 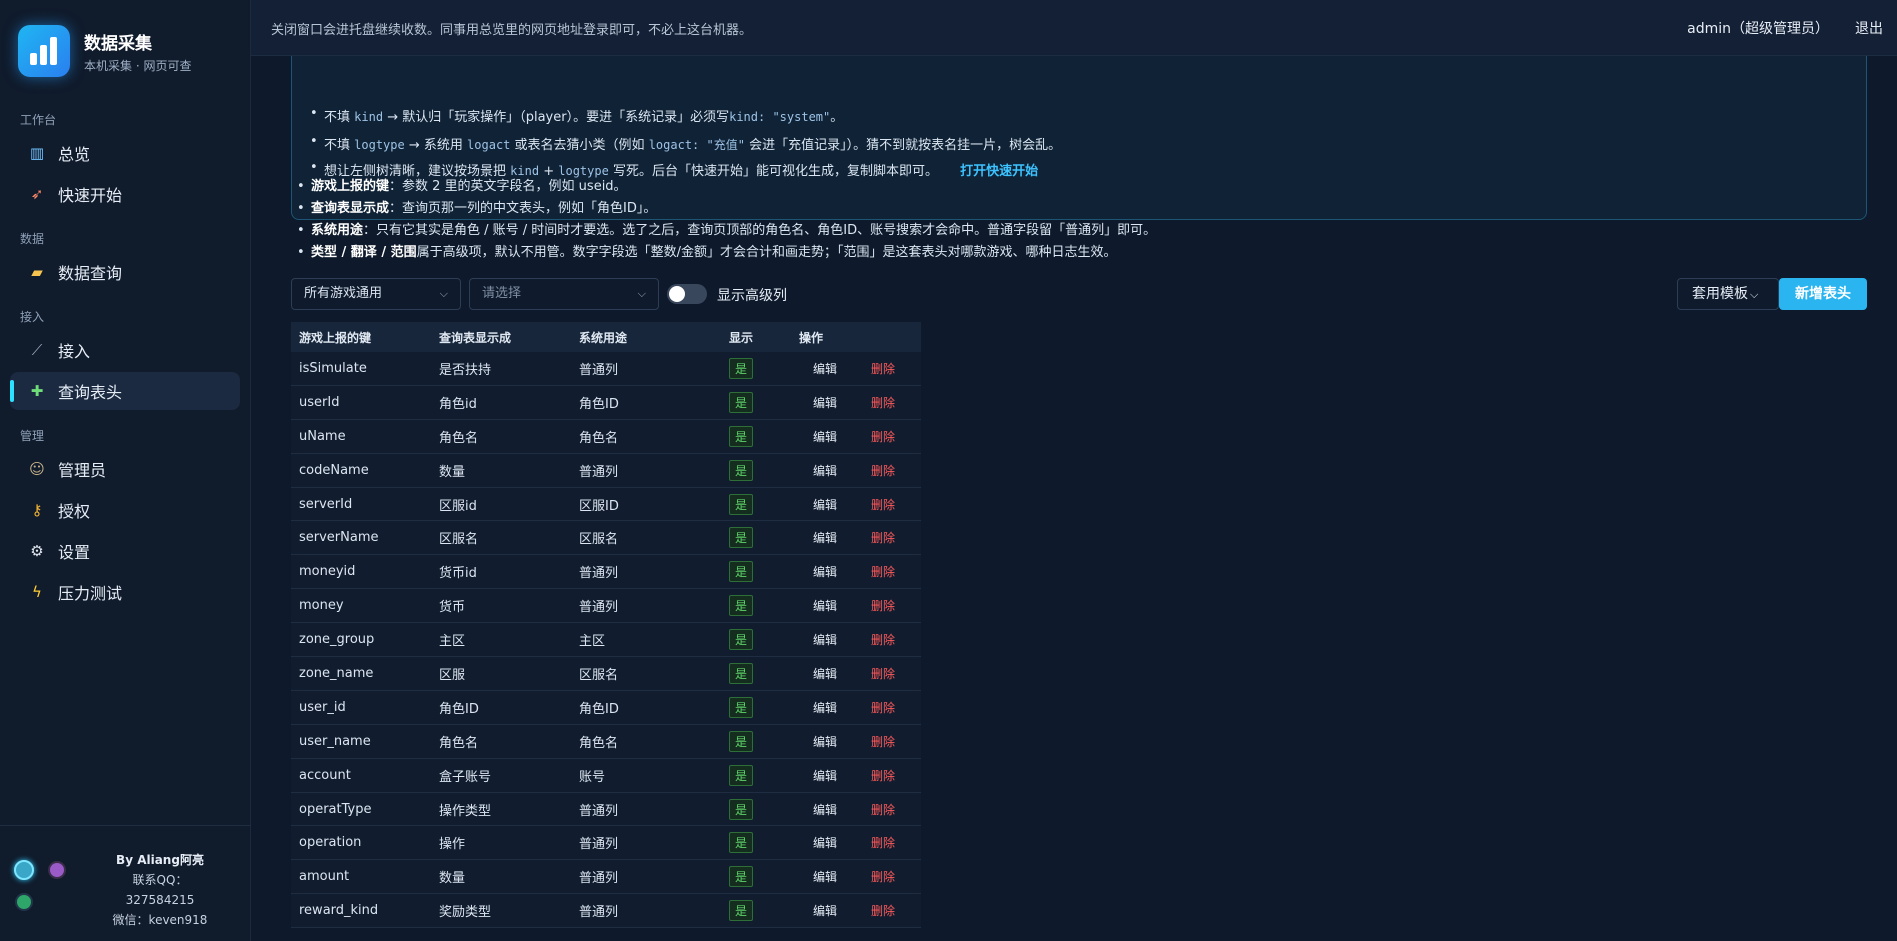 What do you see at coordinates (606, 674) in the screenshot?
I see `table-row: zone_name 区服 区服名 是 编辑 删除` at bounding box center [606, 674].